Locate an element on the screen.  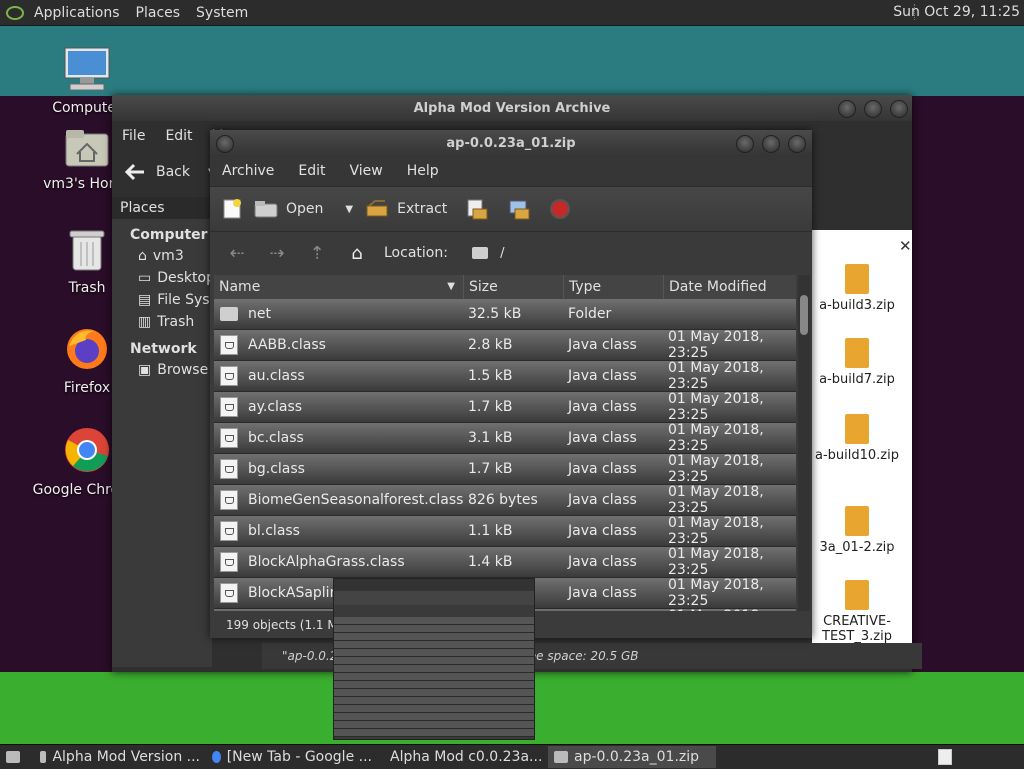
zip-file-item: CREATIVE-TEST_3.zip is located at coordinates (857, 612).